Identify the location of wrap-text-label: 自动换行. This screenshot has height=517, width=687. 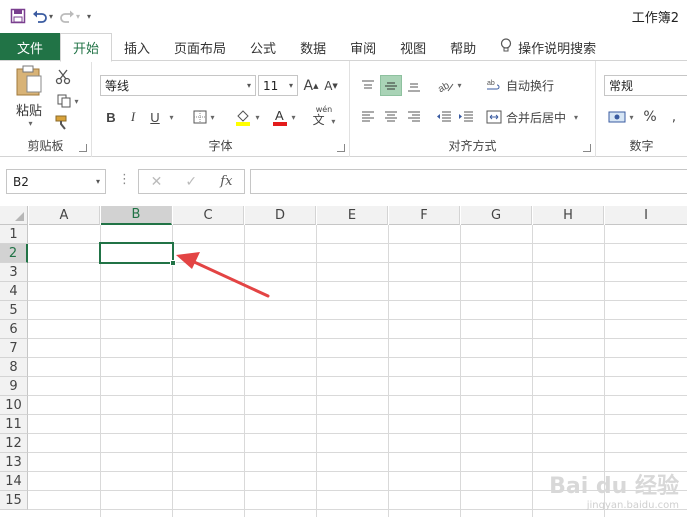
(530, 86).